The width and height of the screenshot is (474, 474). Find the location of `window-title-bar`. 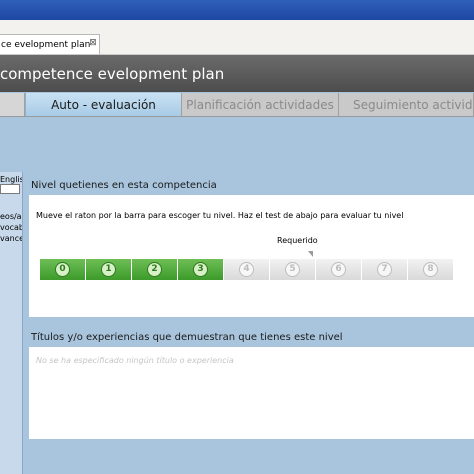

window-title-bar is located at coordinates (237, 10).